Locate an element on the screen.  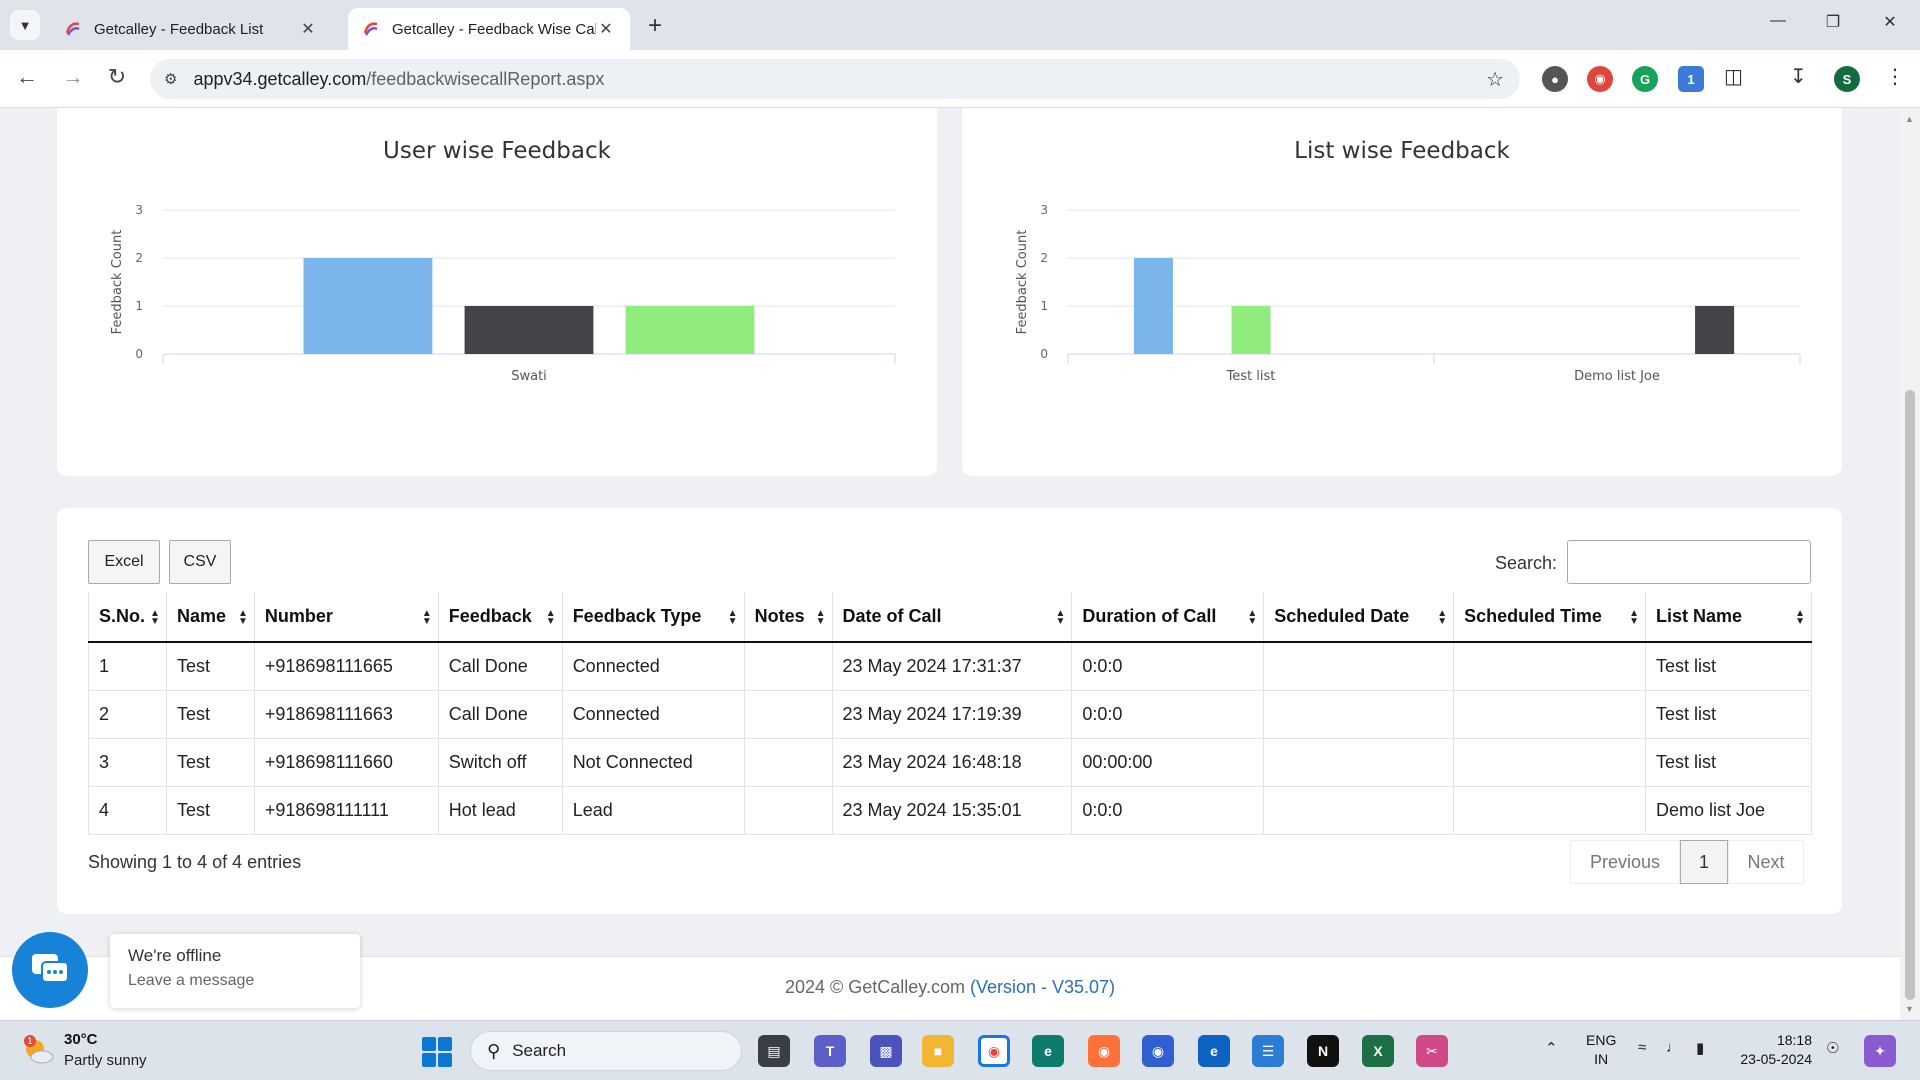
chat-leave-message: Leave a message is located at coordinates (235, 981).